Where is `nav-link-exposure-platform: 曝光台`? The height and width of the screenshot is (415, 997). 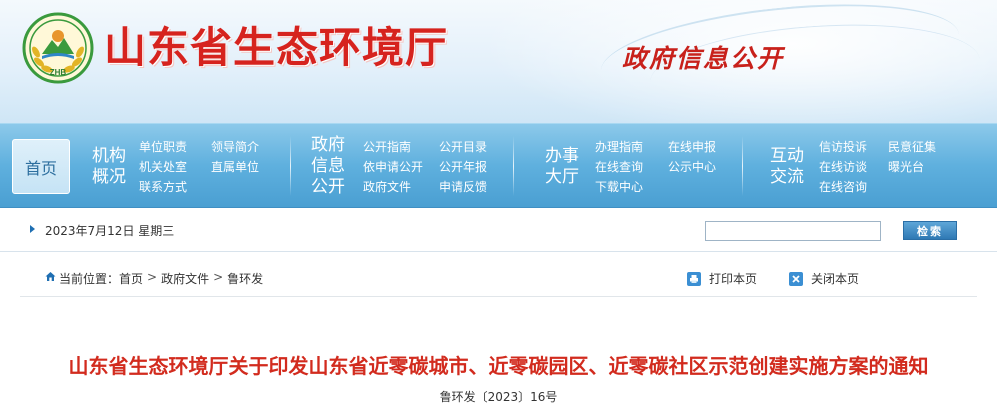 nav-link-exposure-platform: 曝光台 is located at coordinates (906, 167).